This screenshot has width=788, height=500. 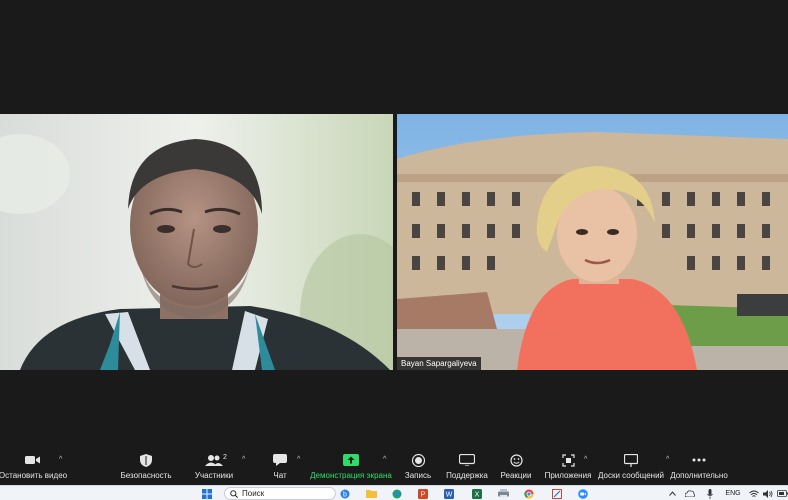 I want to click on record-button: Запись, so click(x=418, y=467).